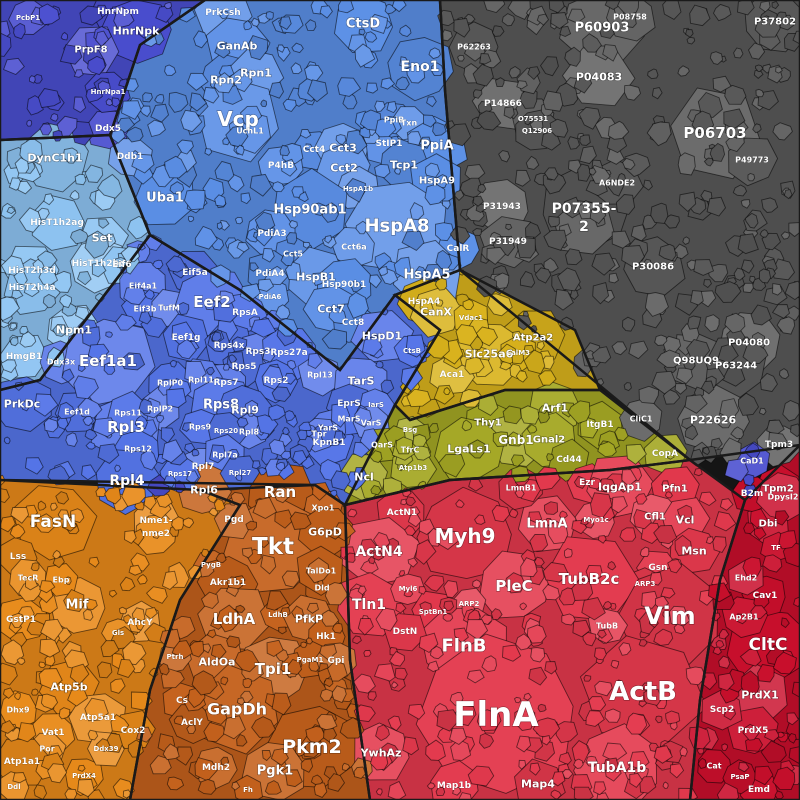 This screenshot has height=800, width=800. What do you see at coordinates (655, 517) in the screenshot?
I see `cell-label: Cfl1` at bounding box center [655, 517].